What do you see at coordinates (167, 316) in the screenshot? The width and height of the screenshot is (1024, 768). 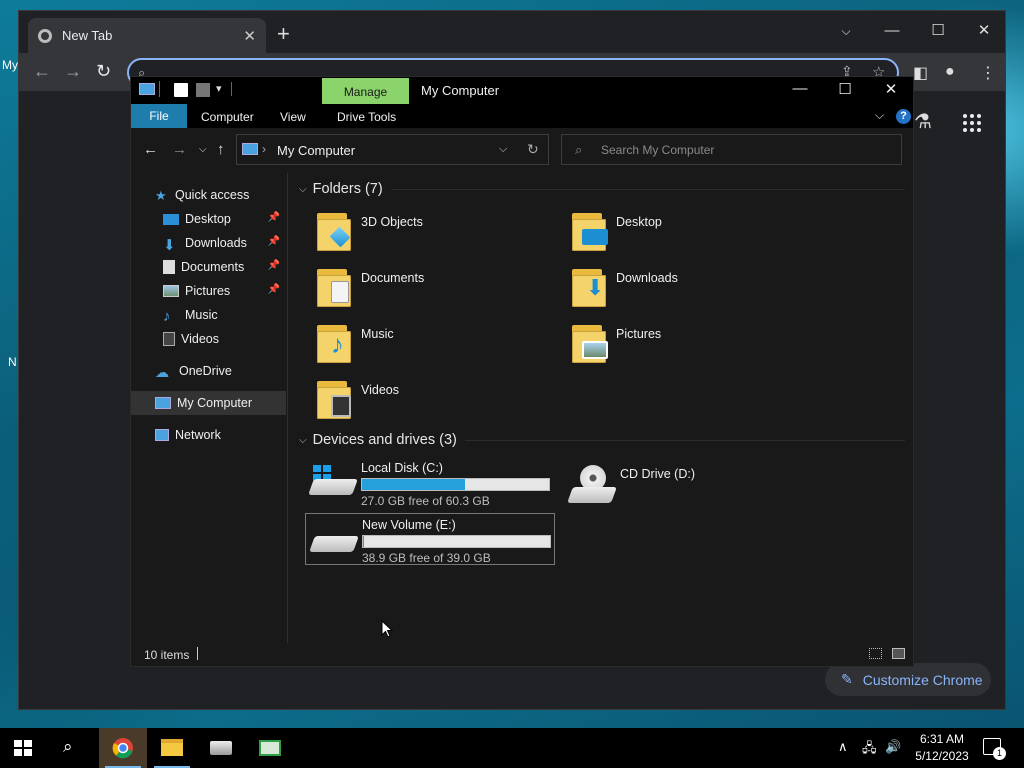 I see `music-note-icon: ♪` at bounding box center [167, 316].